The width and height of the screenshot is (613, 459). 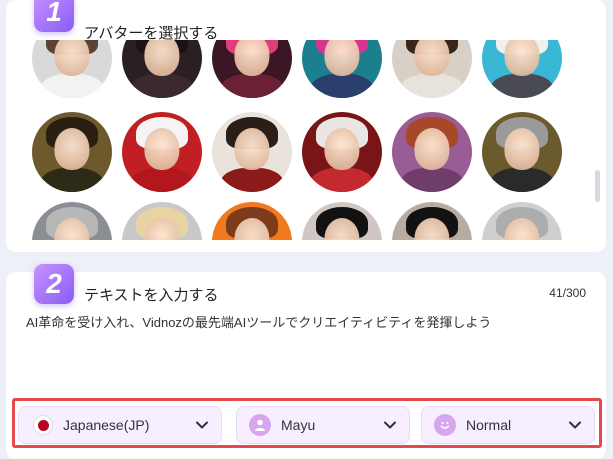 What do you see at coordinates (445, 425) in the screenshot?
I see `smile-icon` at bounding box center [445, 425].